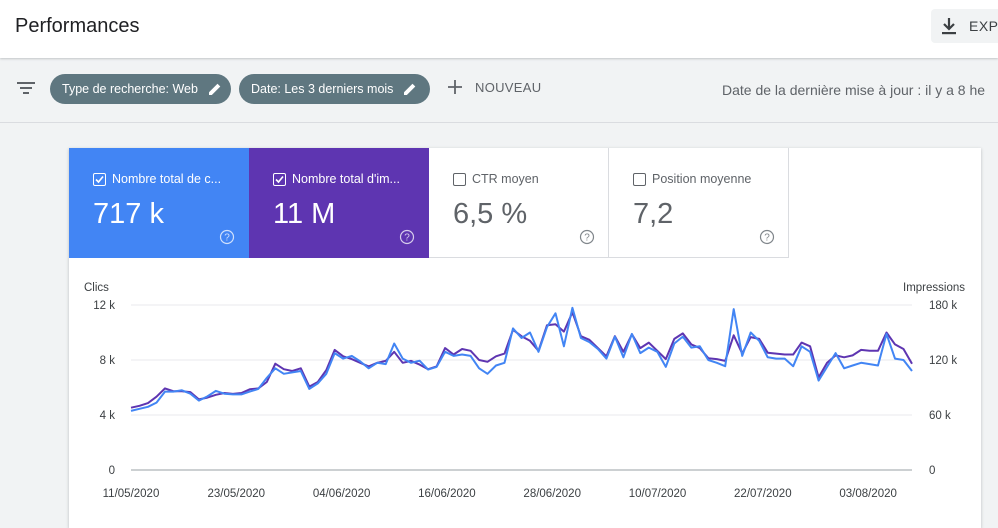 This screenshot has height=528, width=998. Describe the element at coordinates (304, 214) in the screenshot. I see `metric-value: 11 M` at that location.